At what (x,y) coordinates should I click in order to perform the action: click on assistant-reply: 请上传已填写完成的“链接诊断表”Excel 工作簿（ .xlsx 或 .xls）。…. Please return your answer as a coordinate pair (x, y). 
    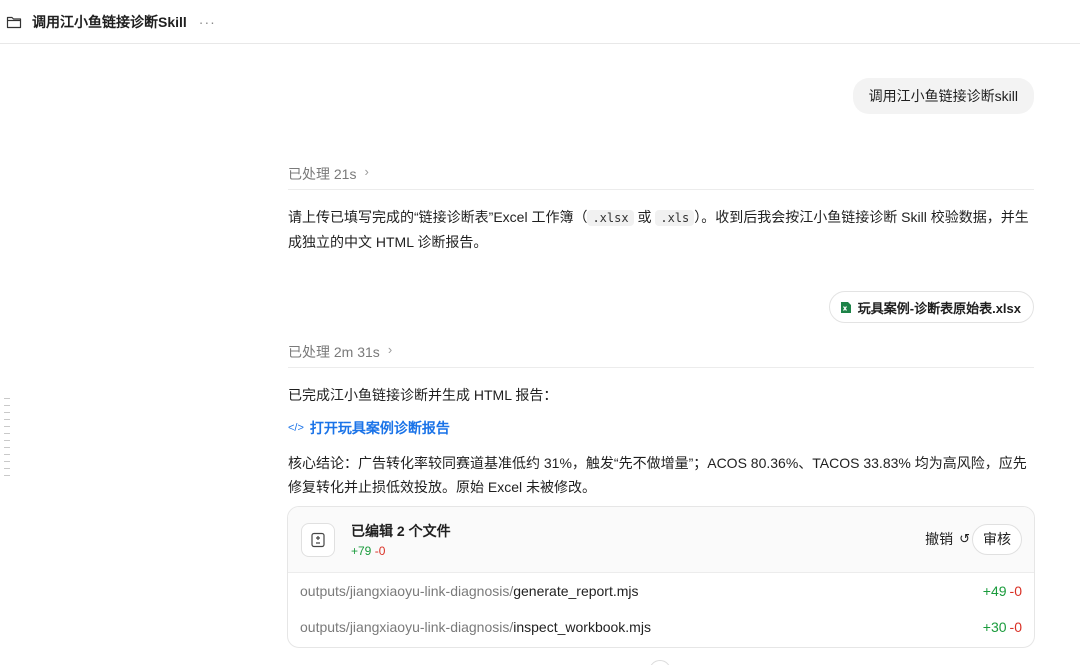
    Looking at the image, I should click on (661, 229).